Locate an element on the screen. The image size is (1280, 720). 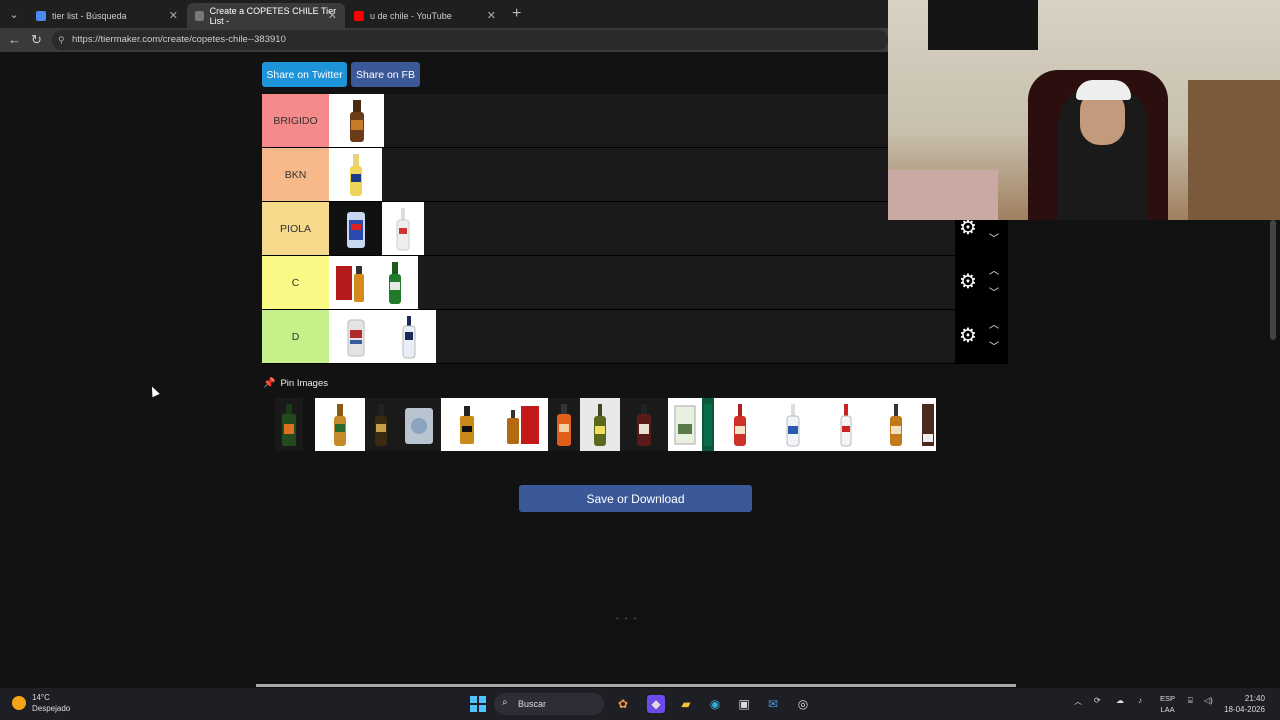
site-info-icon: ⚲ is located at coordinates (61, 40).